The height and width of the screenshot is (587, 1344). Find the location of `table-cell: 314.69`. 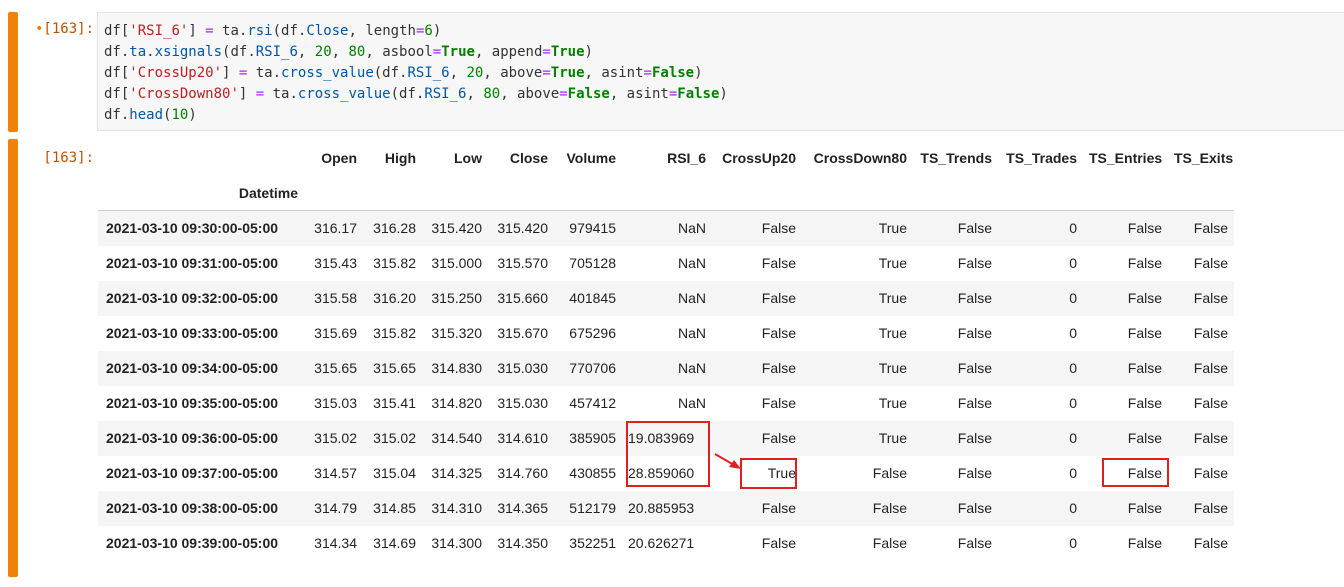

table-cell: 314.69 is located at coordinates (394, 543).